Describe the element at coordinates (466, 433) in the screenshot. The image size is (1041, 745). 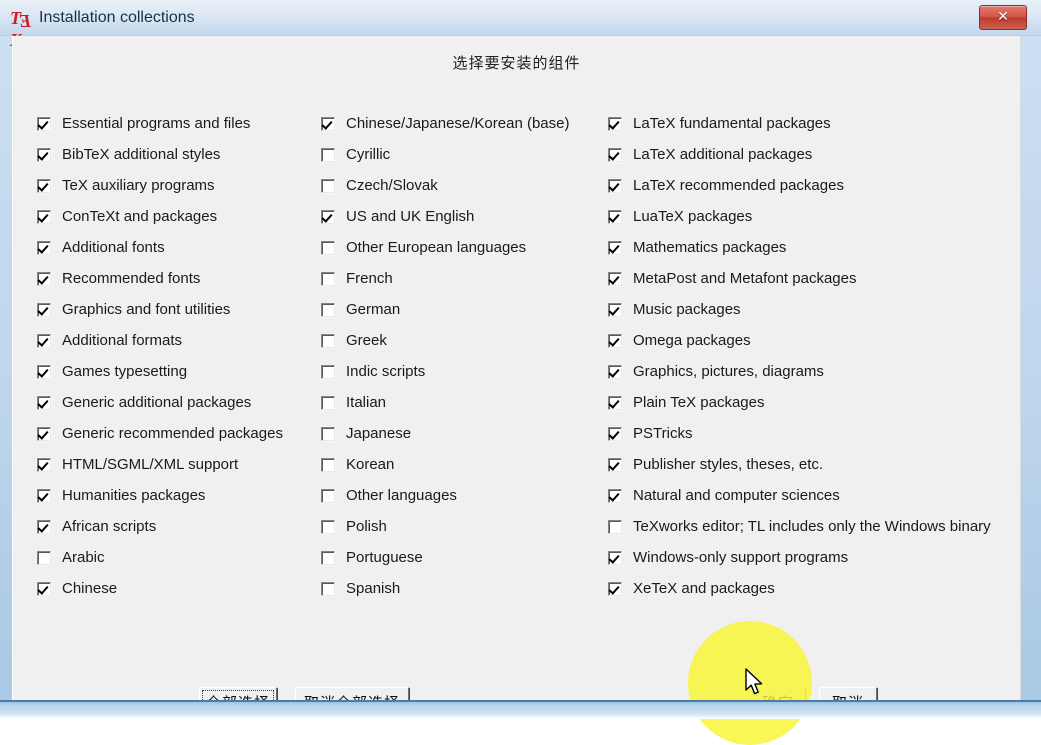
I see `collection-checkbox-row: Japanese` at that location.